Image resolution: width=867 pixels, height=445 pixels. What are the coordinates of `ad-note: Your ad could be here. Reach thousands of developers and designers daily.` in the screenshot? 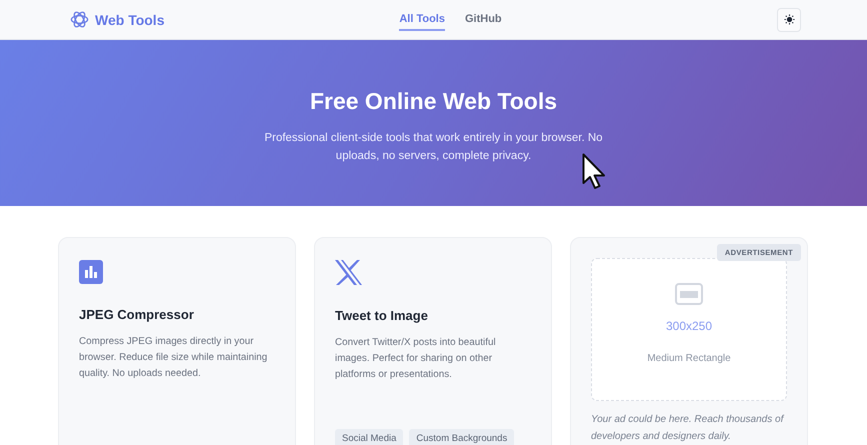 It's located at (688, 428).